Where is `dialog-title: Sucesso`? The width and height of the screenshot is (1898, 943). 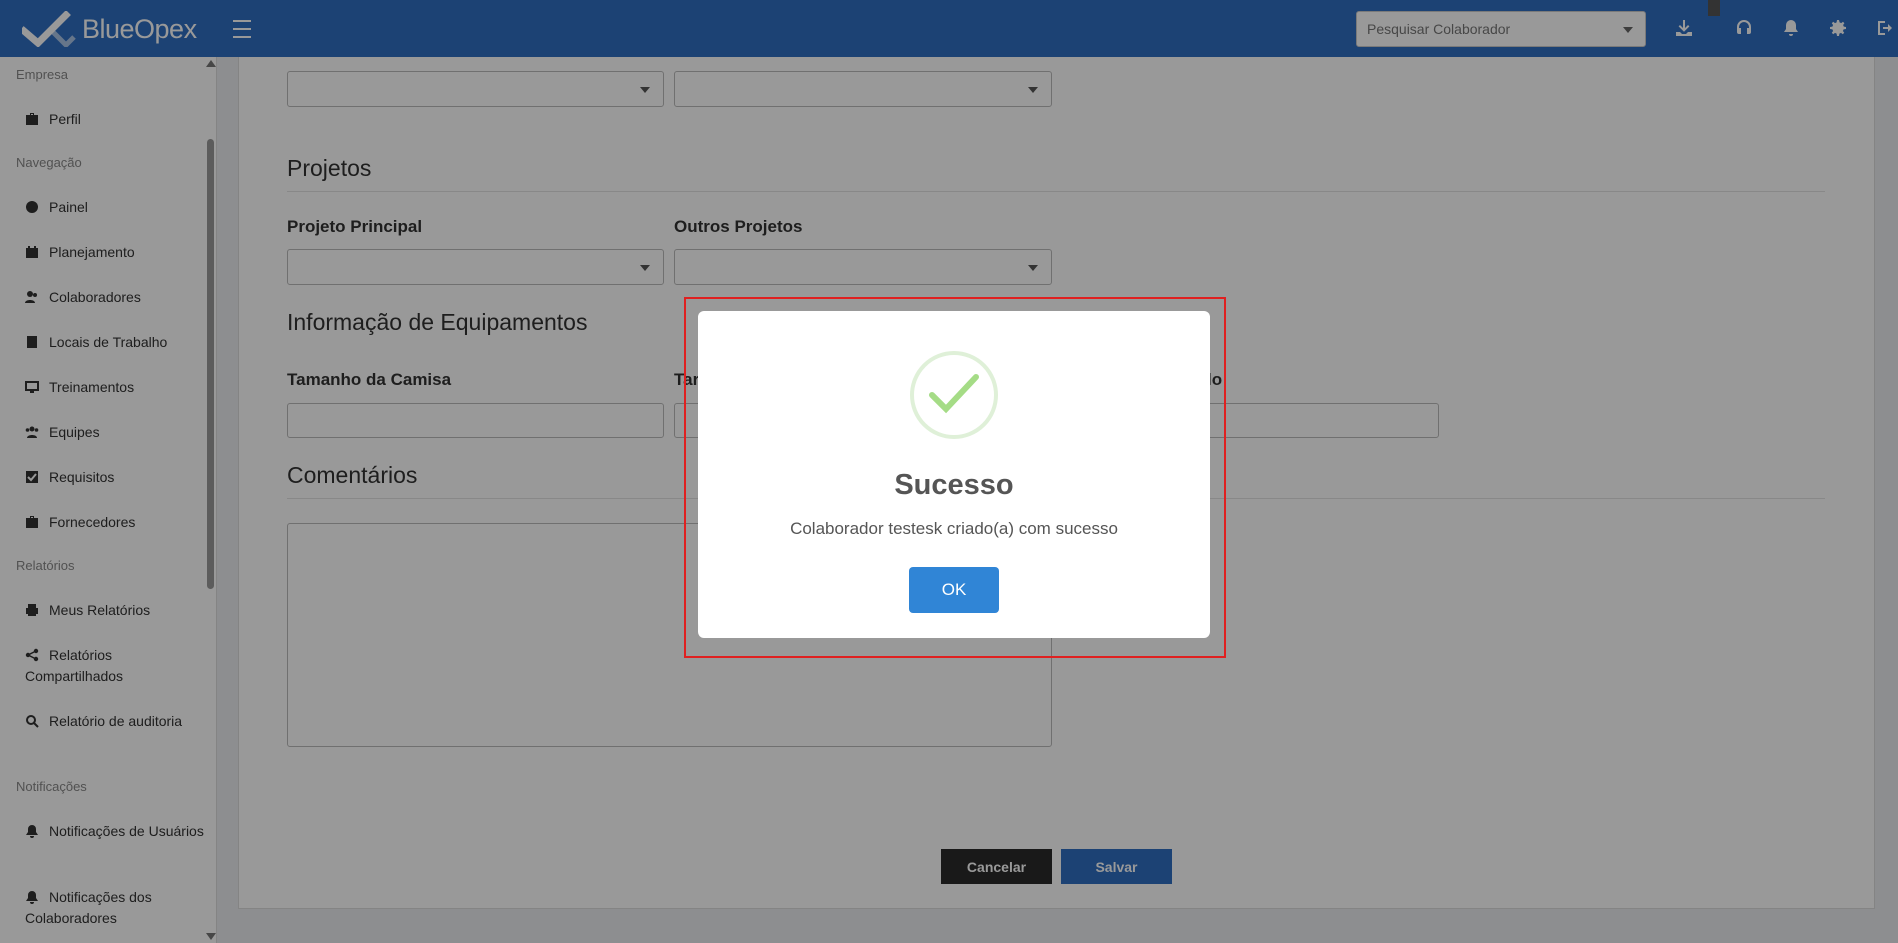
dialog-title: Sucesso is located at coordinates (954, 485).